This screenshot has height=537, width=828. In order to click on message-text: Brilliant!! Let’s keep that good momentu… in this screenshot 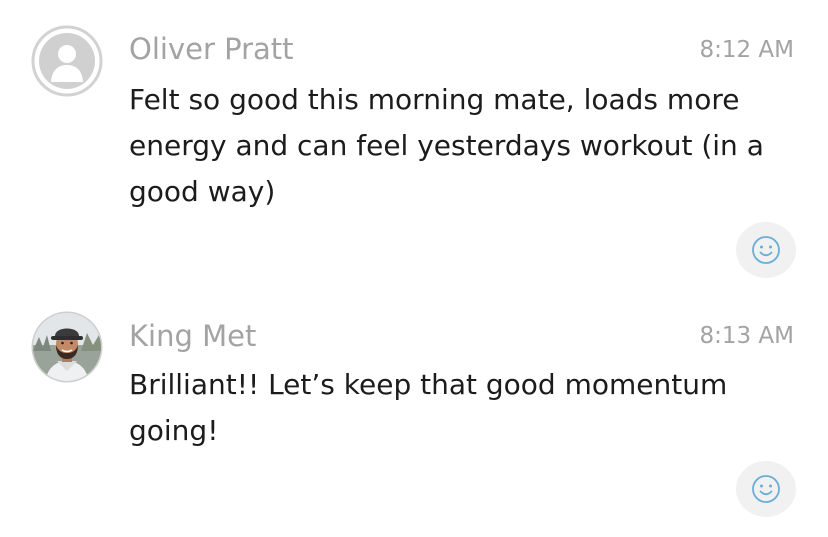, I will do `click(428, 407)`.